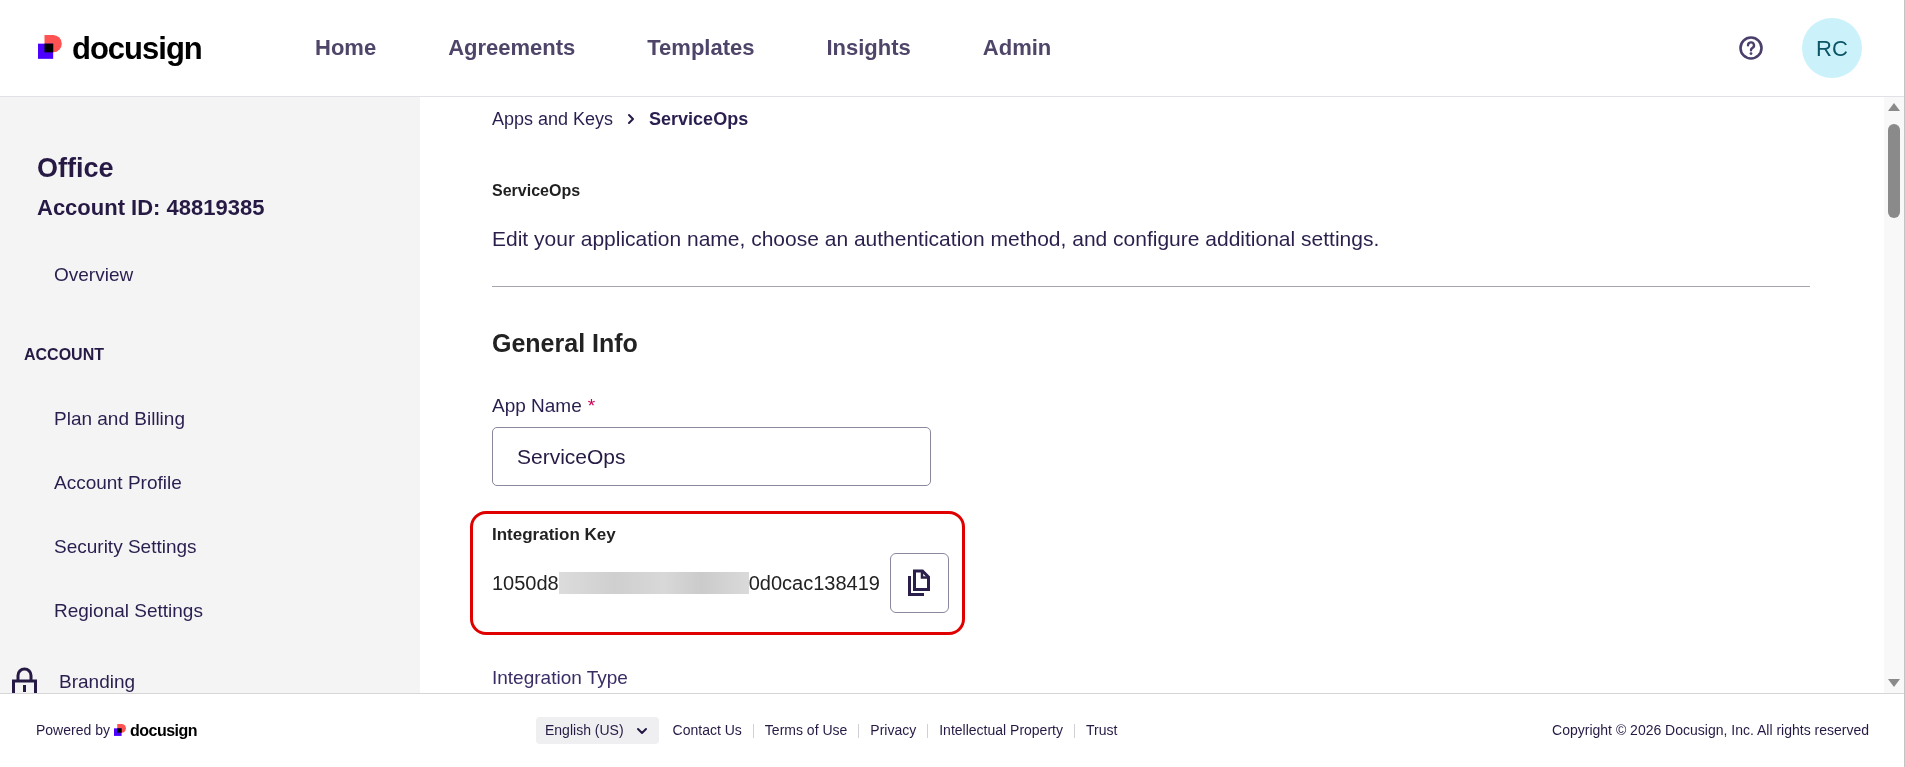  I want to click on breadcrumb-link: Apps and Keys, so click(553, 119).